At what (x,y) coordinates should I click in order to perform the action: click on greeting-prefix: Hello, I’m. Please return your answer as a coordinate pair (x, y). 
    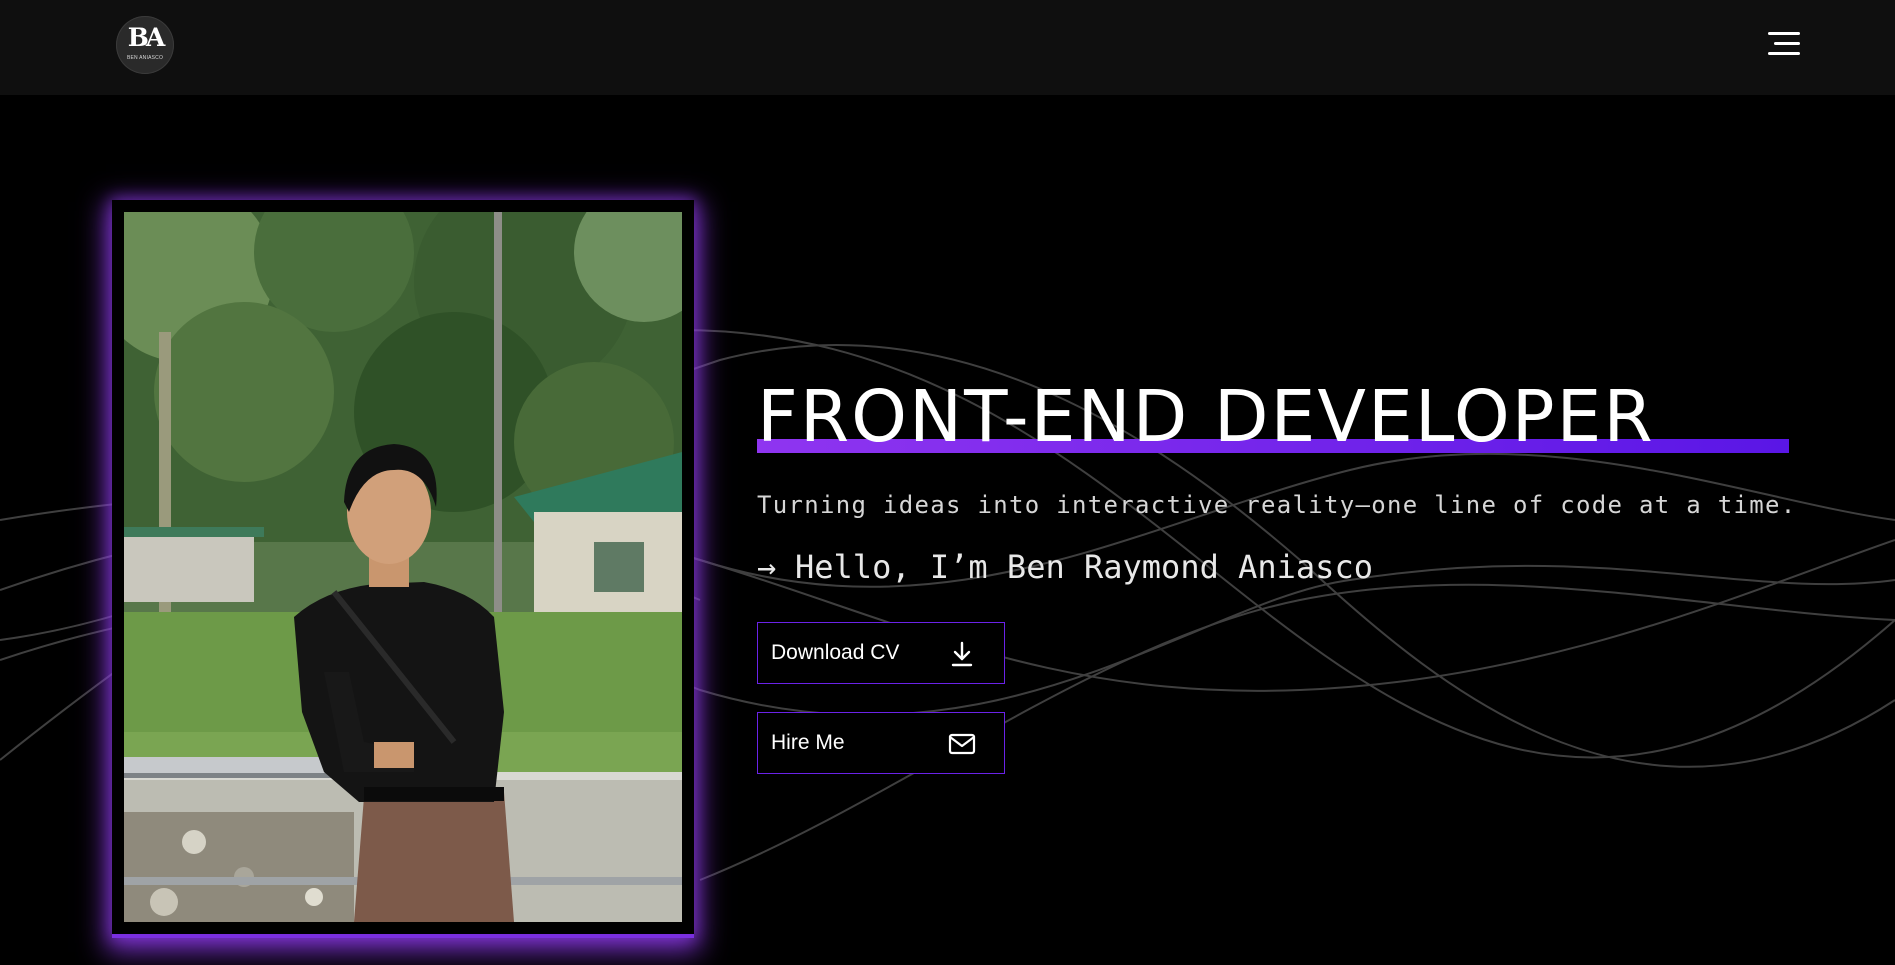
    Looking at the image, I should click on (901, 567).